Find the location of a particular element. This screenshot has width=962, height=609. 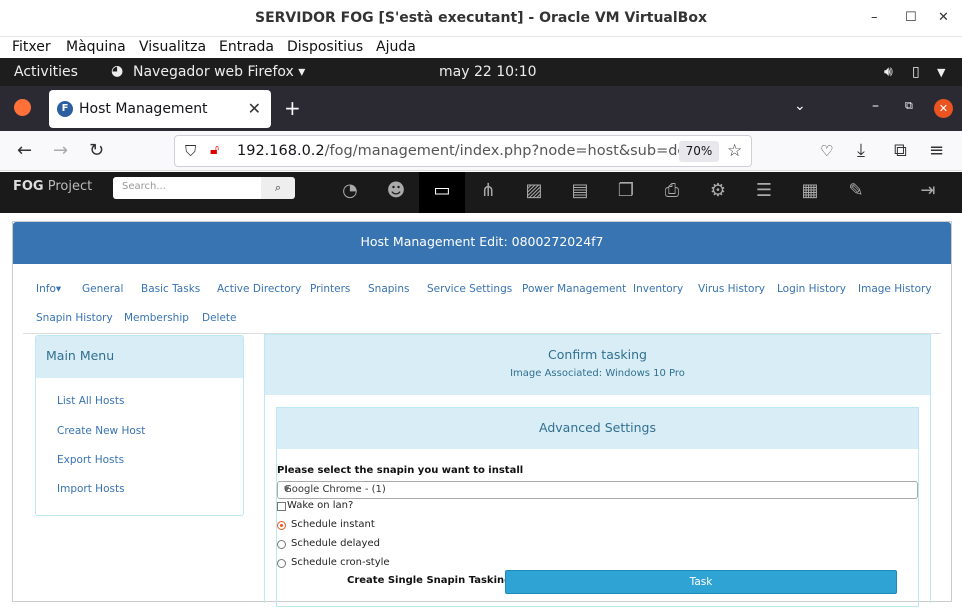

import-hosts-link: Import Hosts is located at coordinates (91, 489).